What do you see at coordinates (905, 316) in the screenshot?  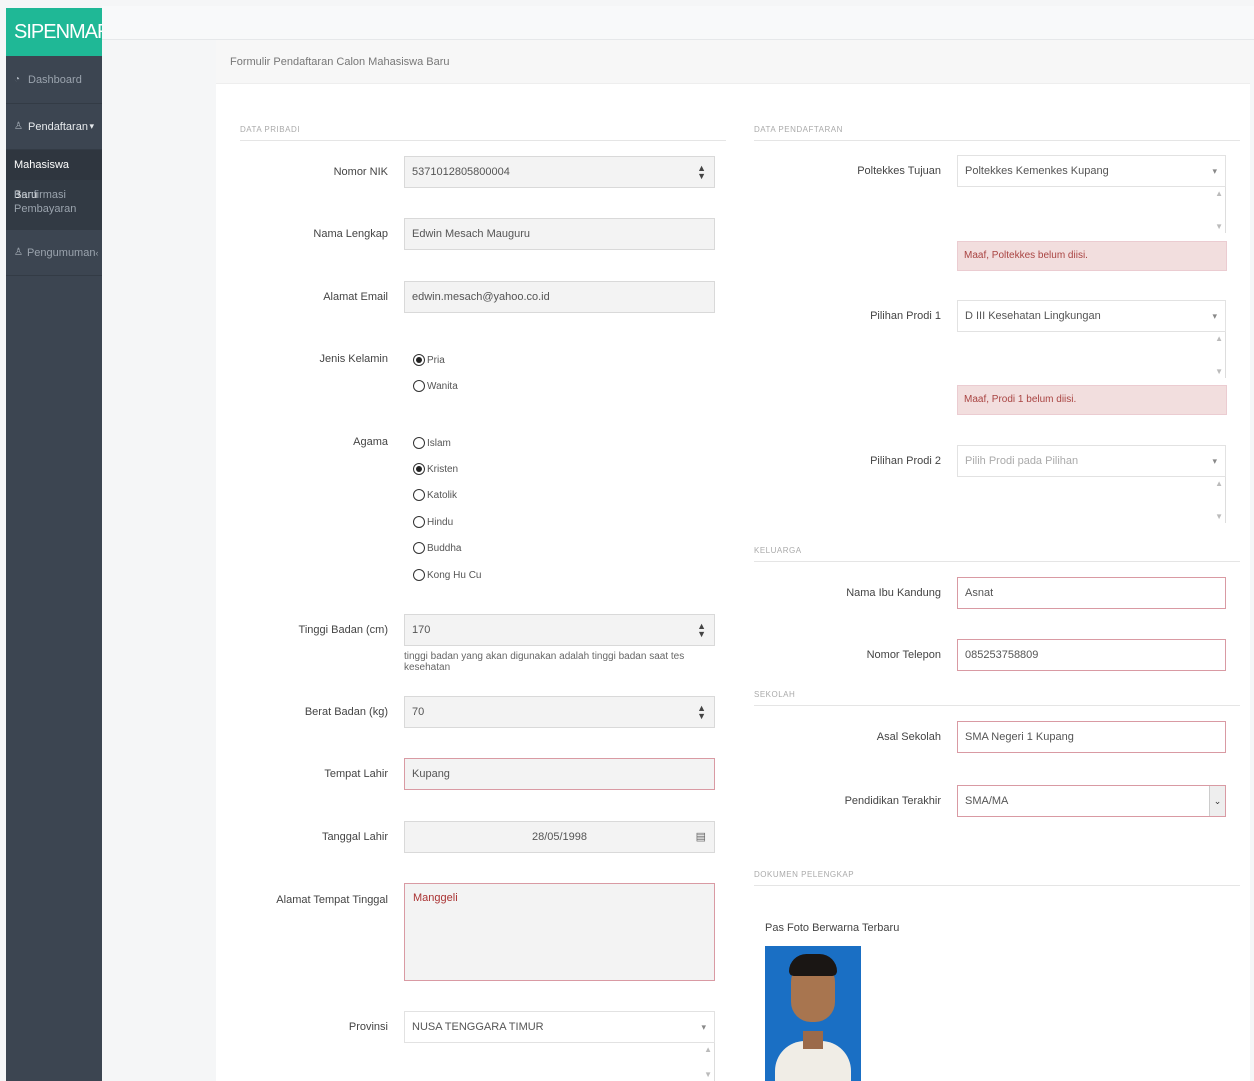 I see `prodi1-label: Pilihan Prodi 1` at bounding box center [905, 316].